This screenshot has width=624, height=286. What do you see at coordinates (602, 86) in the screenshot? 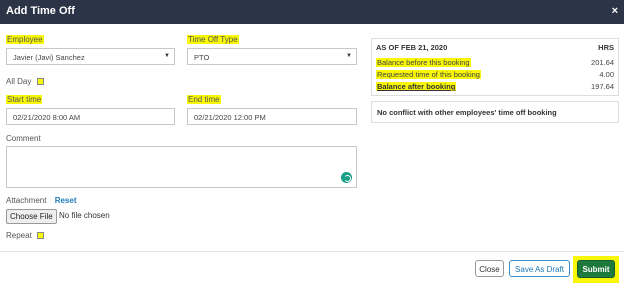
I see `balance-after-value: 197.64` at bounding box center [602, 86].